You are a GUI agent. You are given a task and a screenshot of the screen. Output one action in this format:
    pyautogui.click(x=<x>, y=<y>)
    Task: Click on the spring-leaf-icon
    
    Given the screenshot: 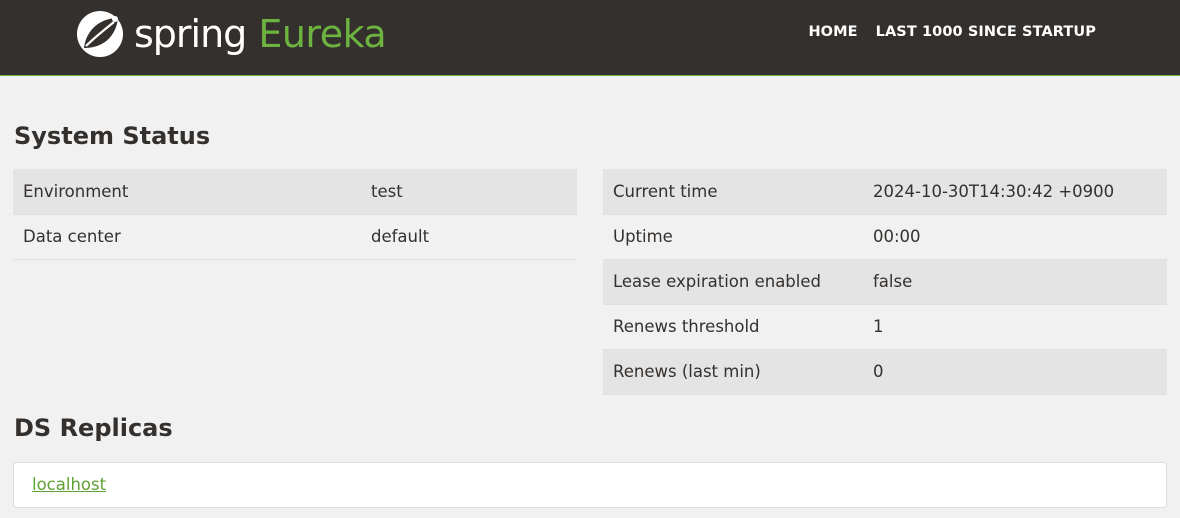 What is the action you would take?
    pyautogui.click(x=100, y=34)
    